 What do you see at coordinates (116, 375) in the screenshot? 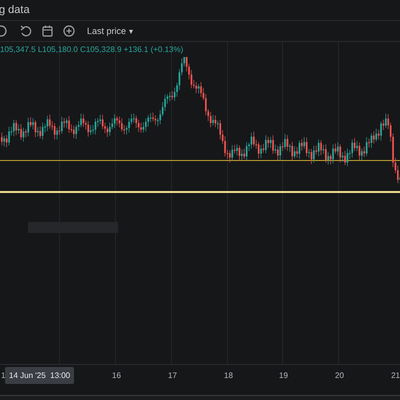
I see `time-label: 16` at bounding box center [116, 375].